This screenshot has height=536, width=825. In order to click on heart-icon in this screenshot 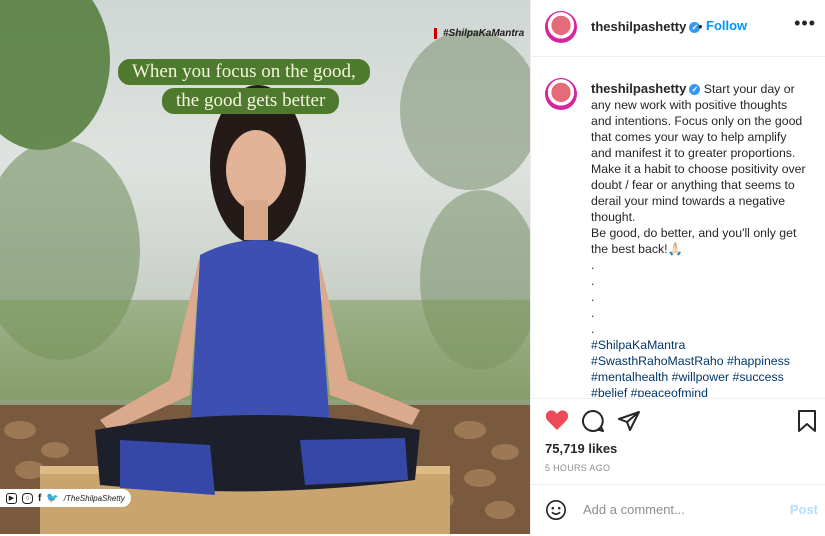, I will do `click(557, 420)`.